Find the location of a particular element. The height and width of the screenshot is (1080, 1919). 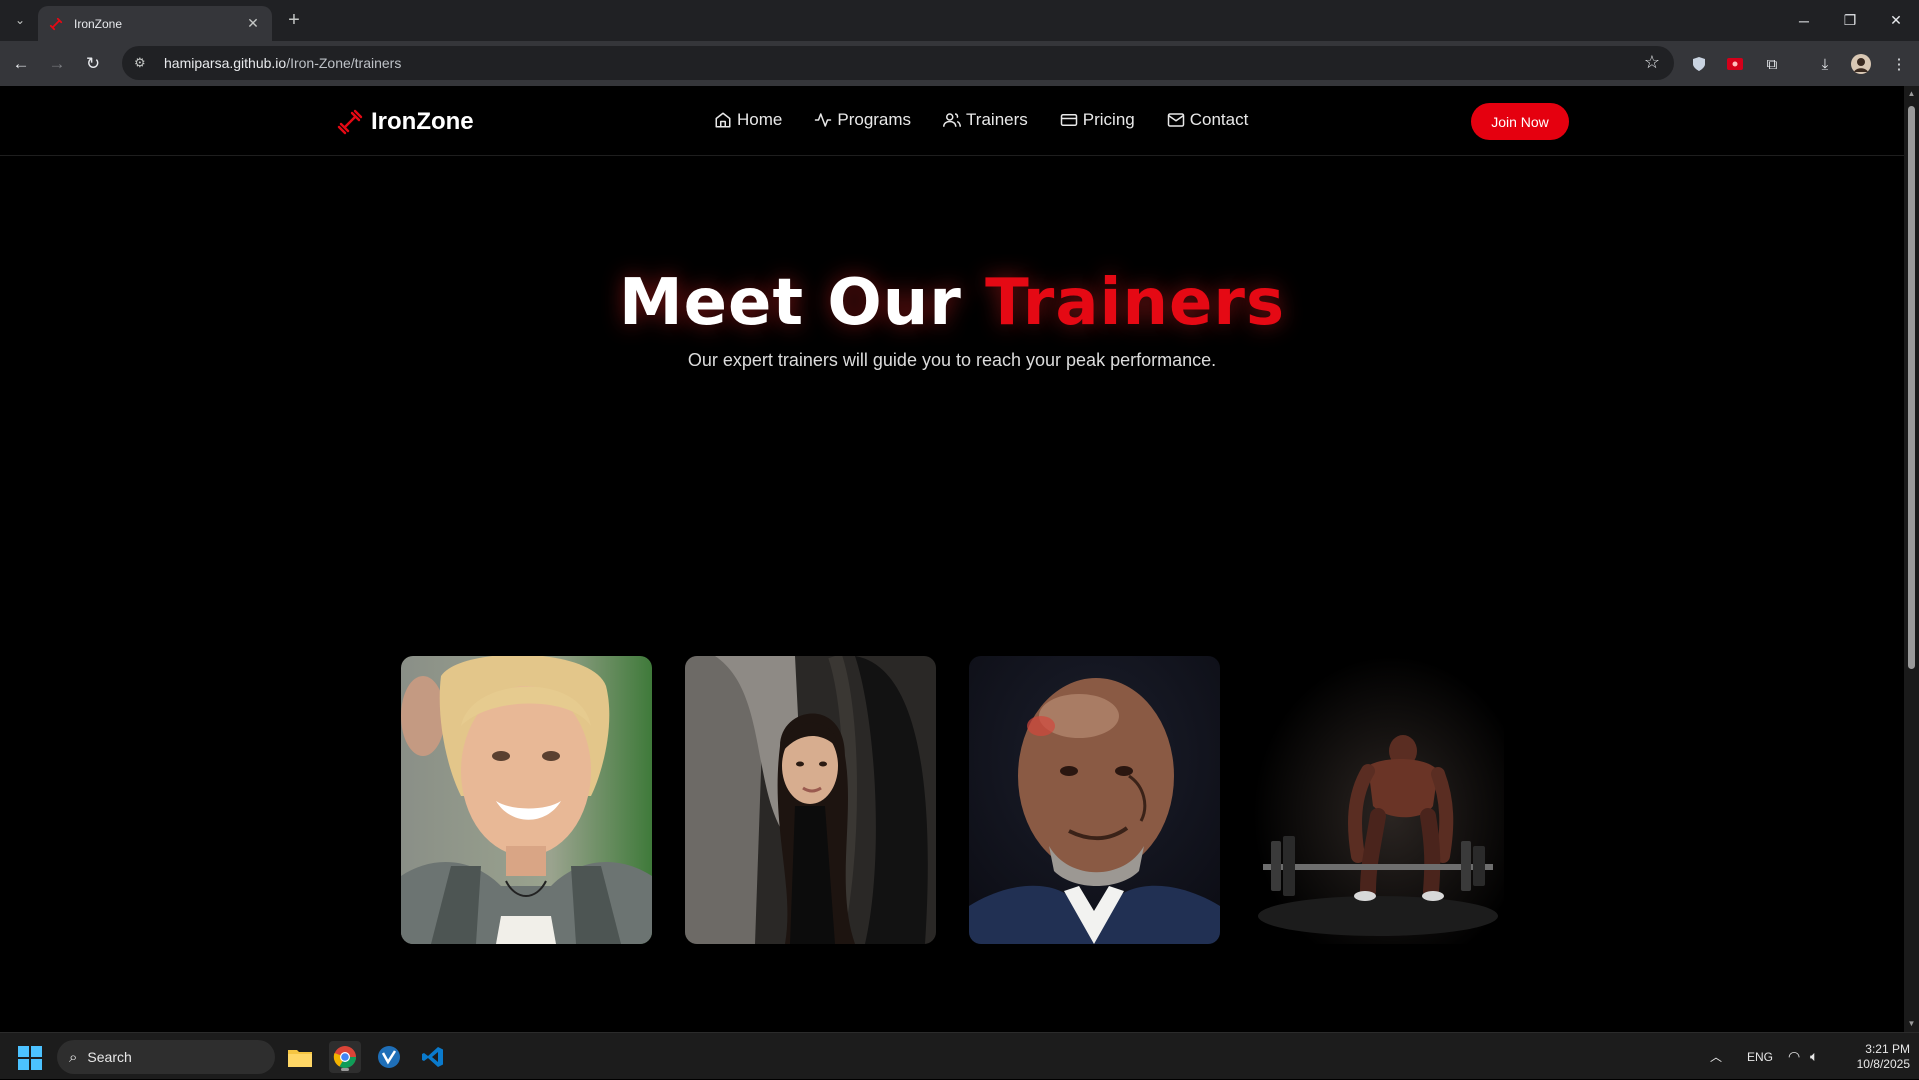

bookmark-star-icon: ☆ is located at coordinates (1652, 62).